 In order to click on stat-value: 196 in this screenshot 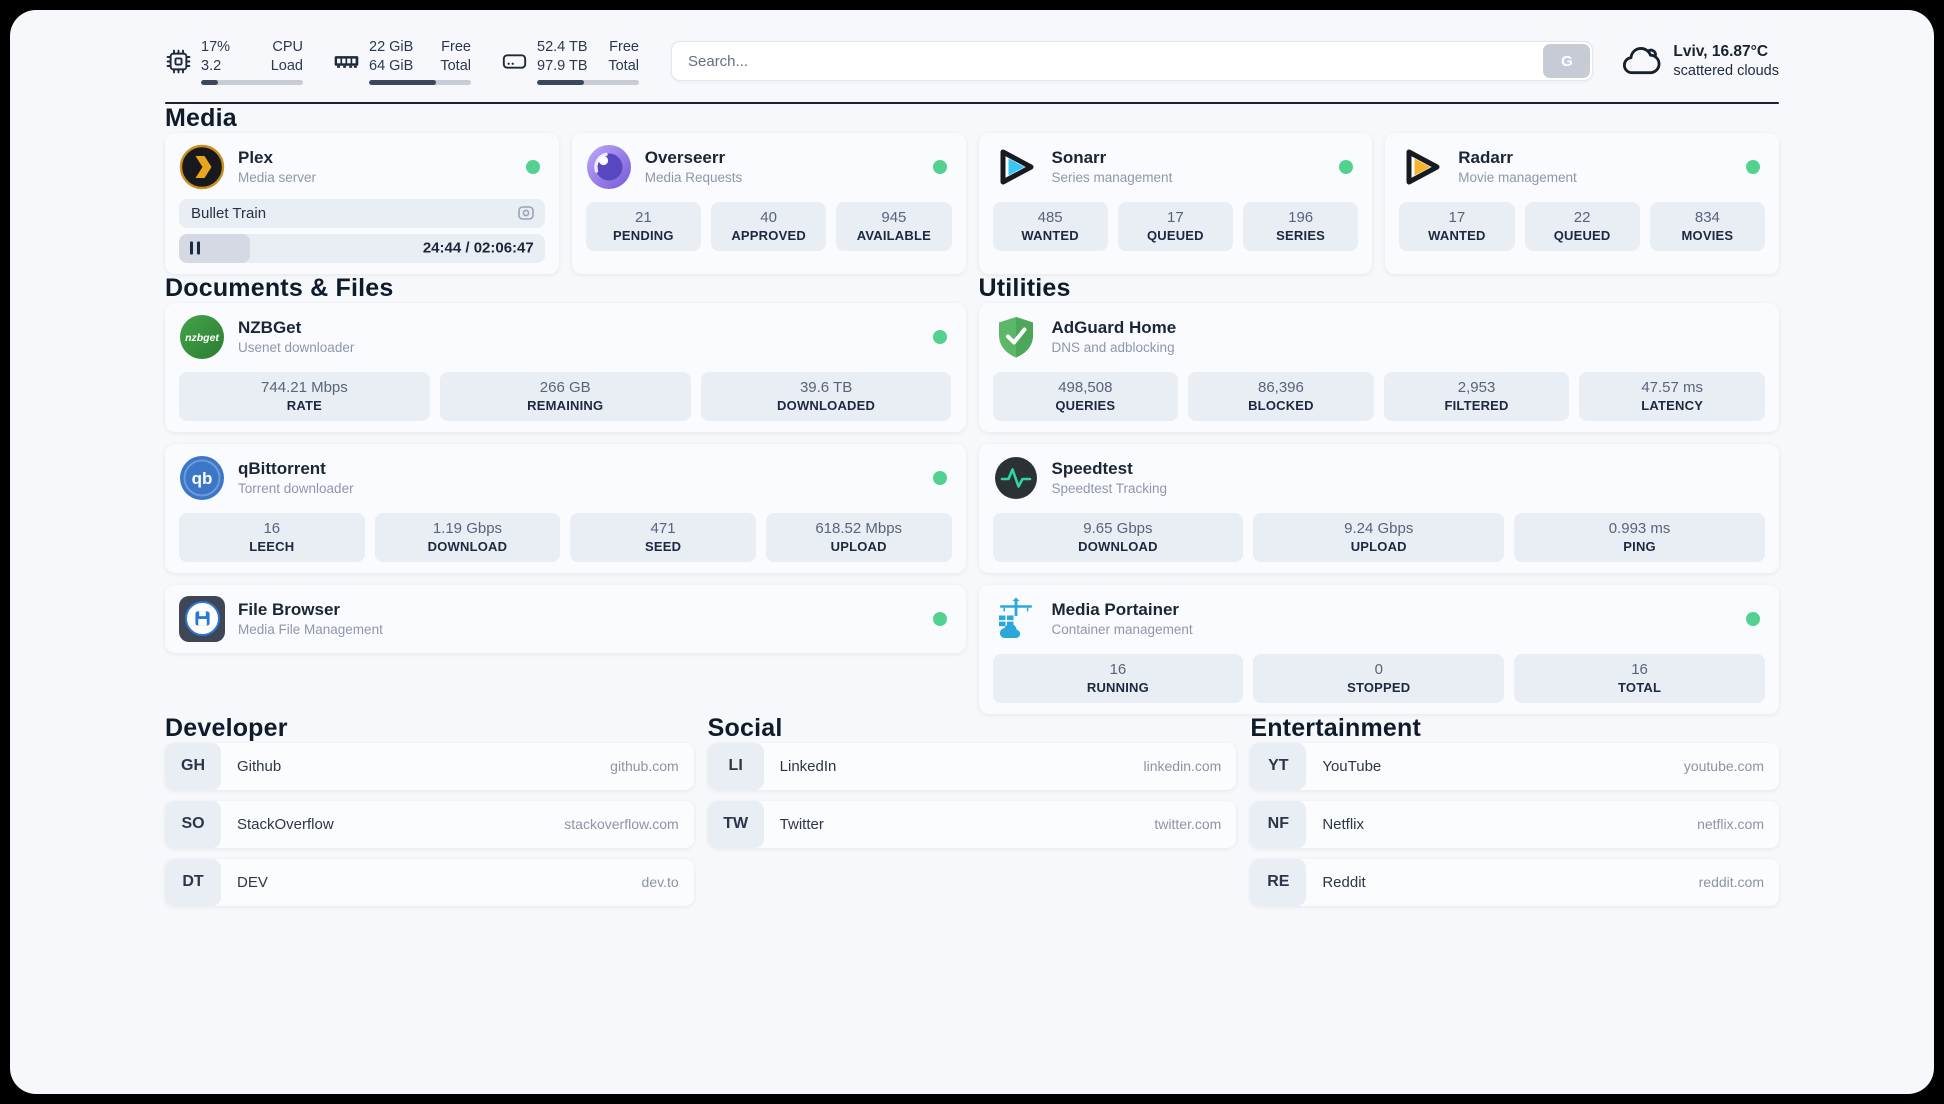, I will do `click(1301, 217)`.